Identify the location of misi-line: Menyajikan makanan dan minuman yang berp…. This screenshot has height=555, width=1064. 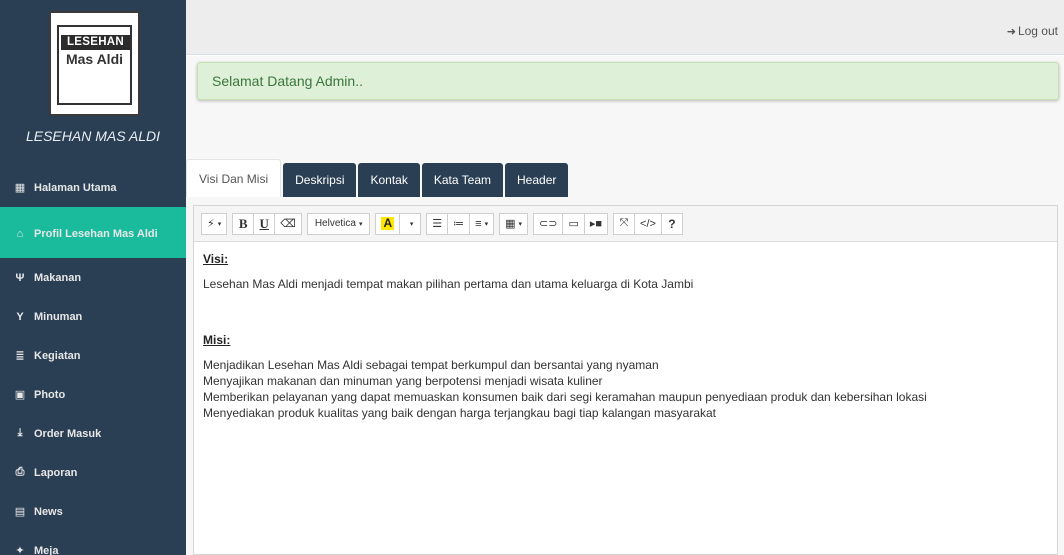
(403, 381).